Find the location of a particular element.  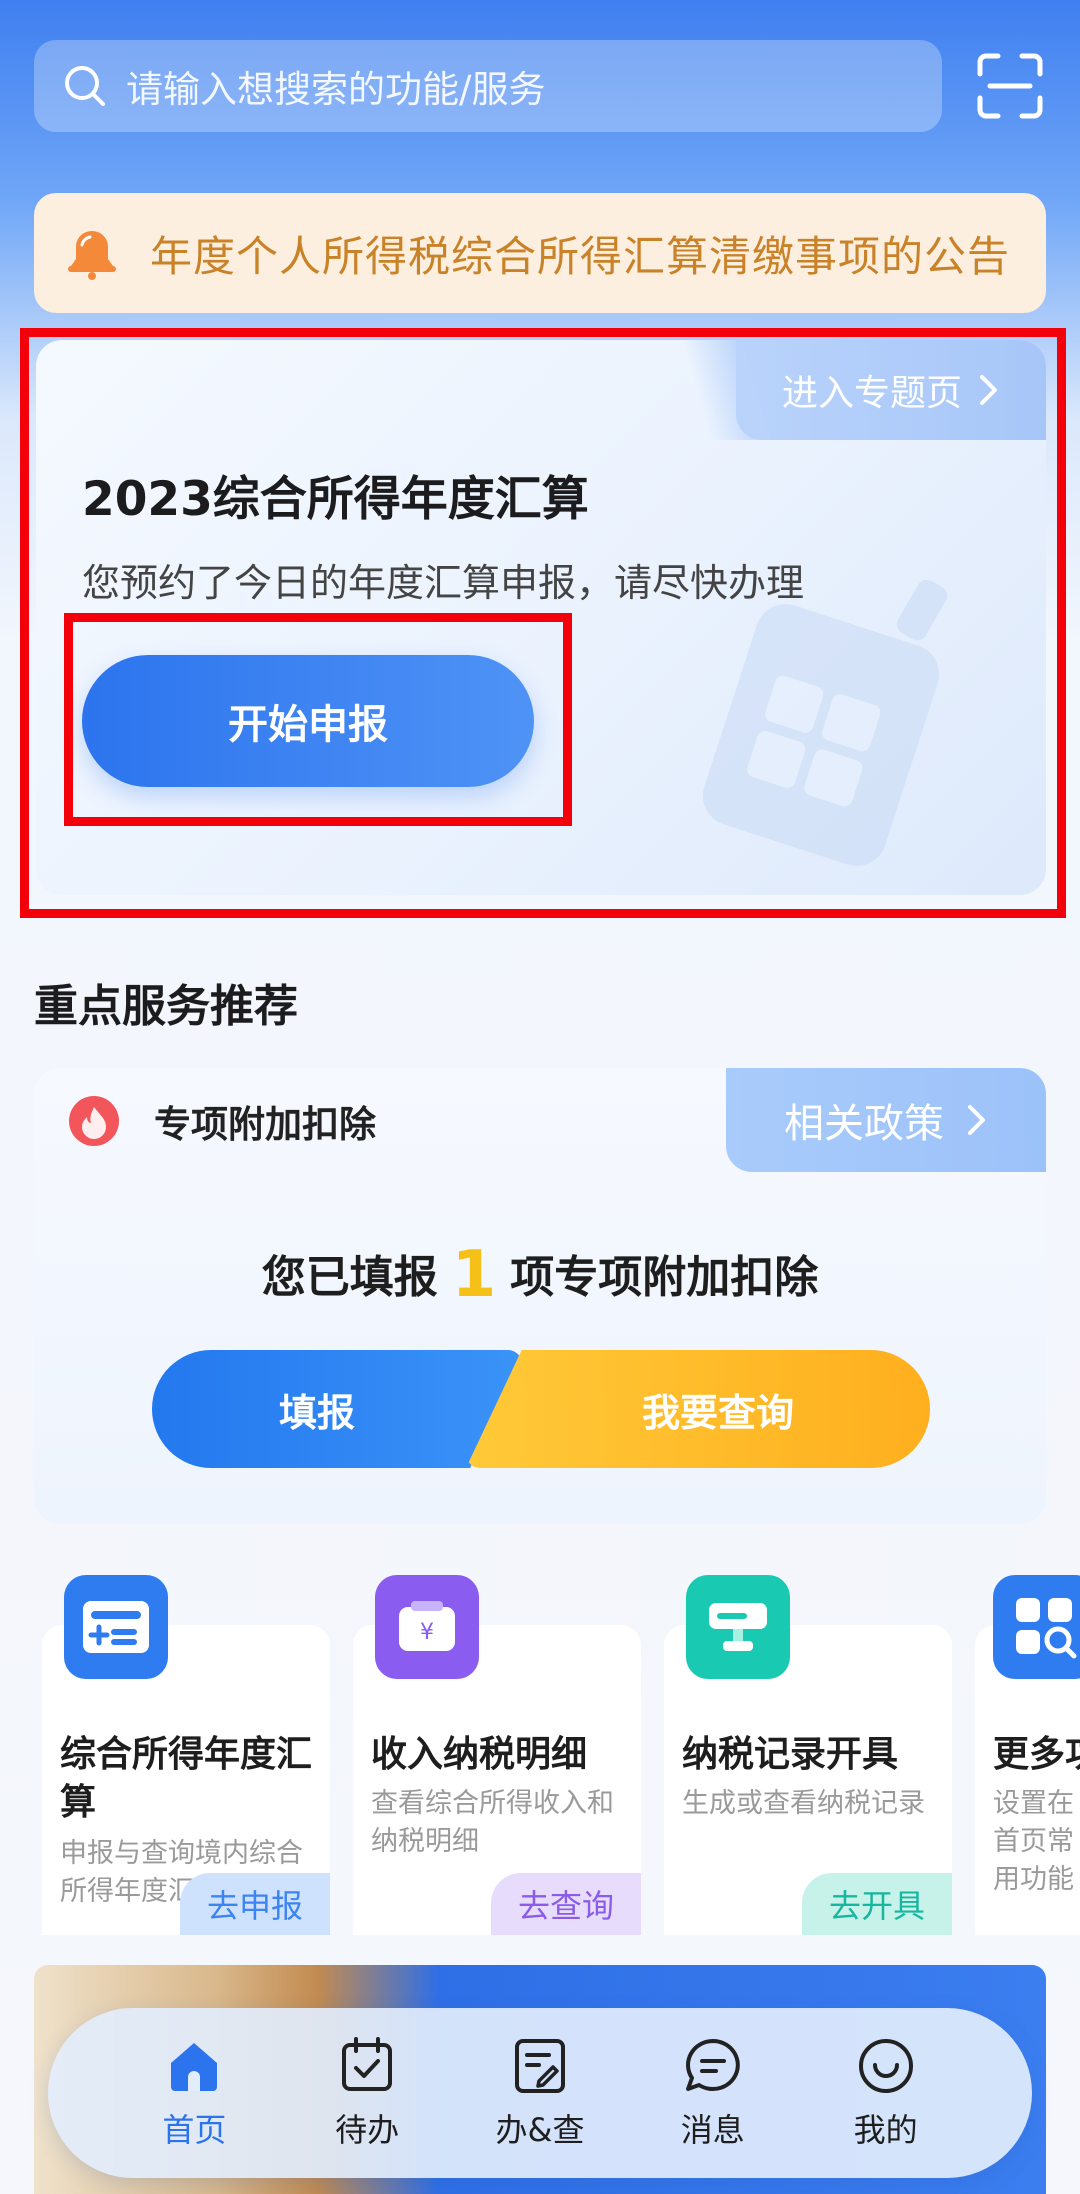

tile-description: 设置在首页常用功能 is located at coordinates (1033, 1841).